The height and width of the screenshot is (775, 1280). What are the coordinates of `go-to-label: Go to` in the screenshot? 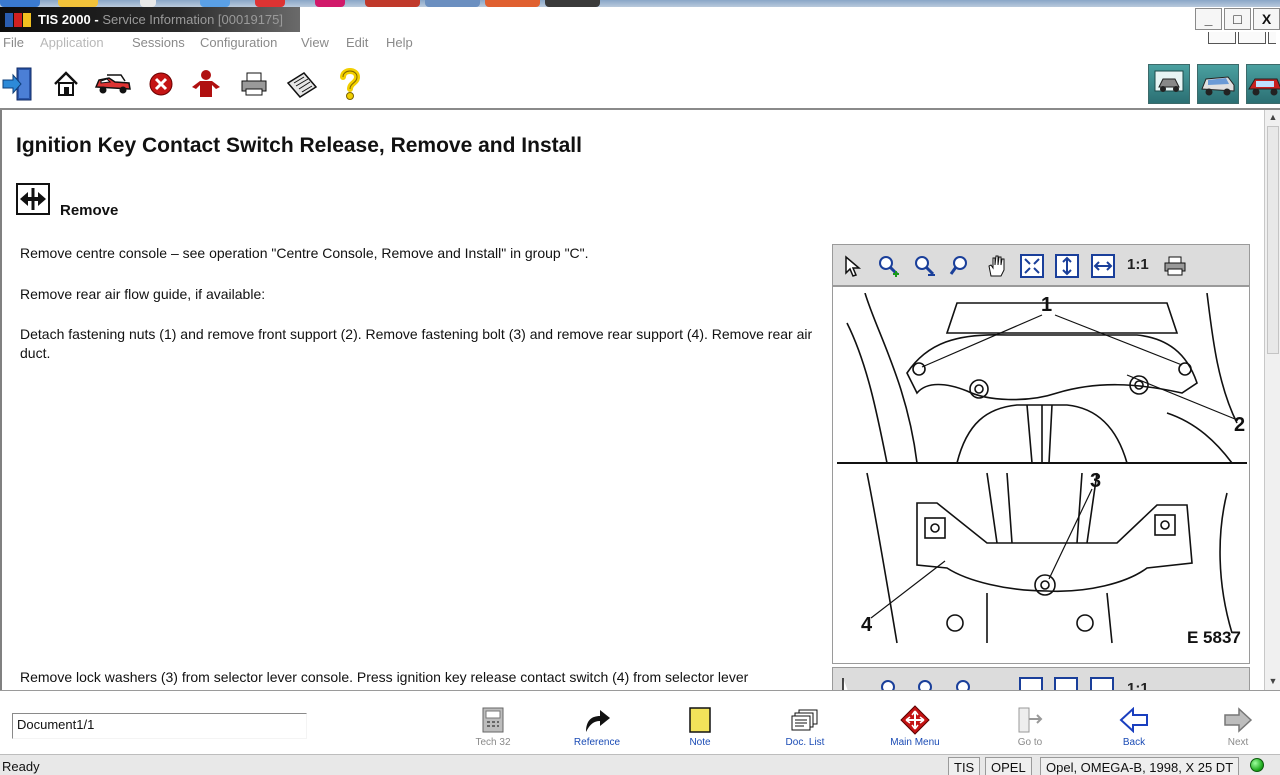 It's located at (1030, 742).